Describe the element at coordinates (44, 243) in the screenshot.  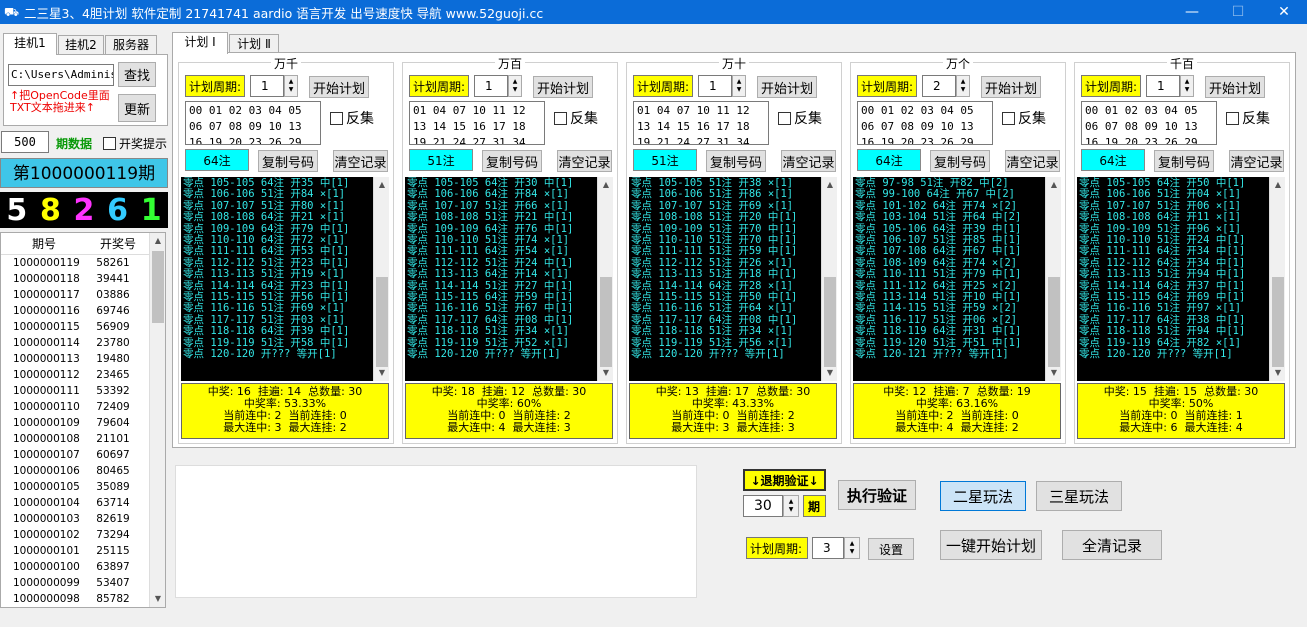
I see `col-period: 期号` at that location.